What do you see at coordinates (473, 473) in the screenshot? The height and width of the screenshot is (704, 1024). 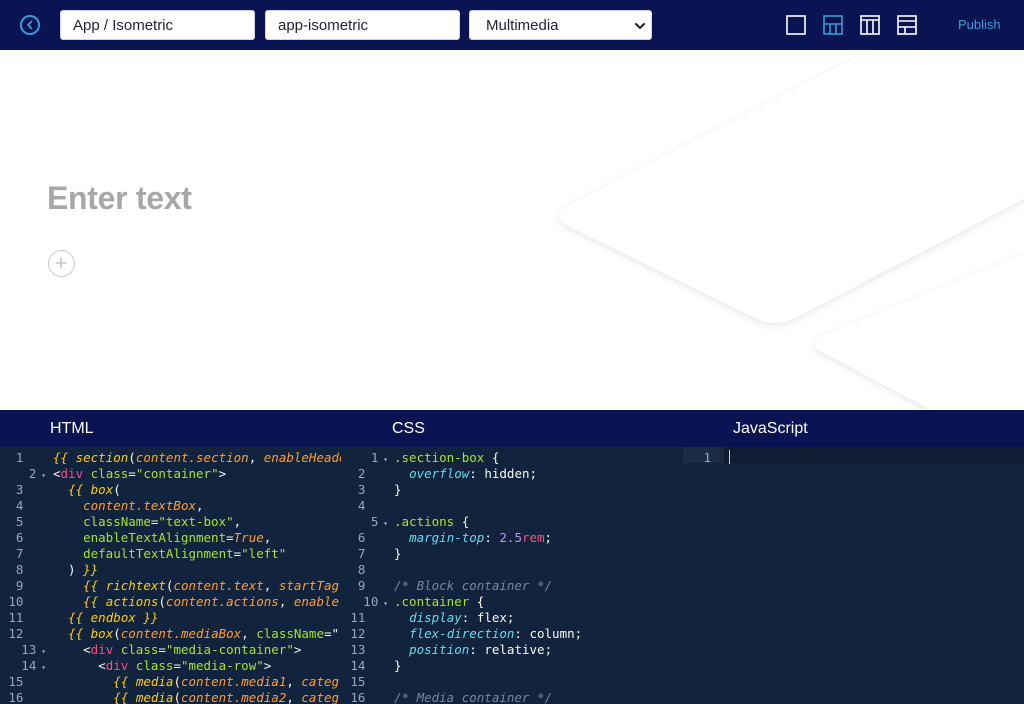 I see `code-line: overflow: hidden;` at bounding box center [473, 473].